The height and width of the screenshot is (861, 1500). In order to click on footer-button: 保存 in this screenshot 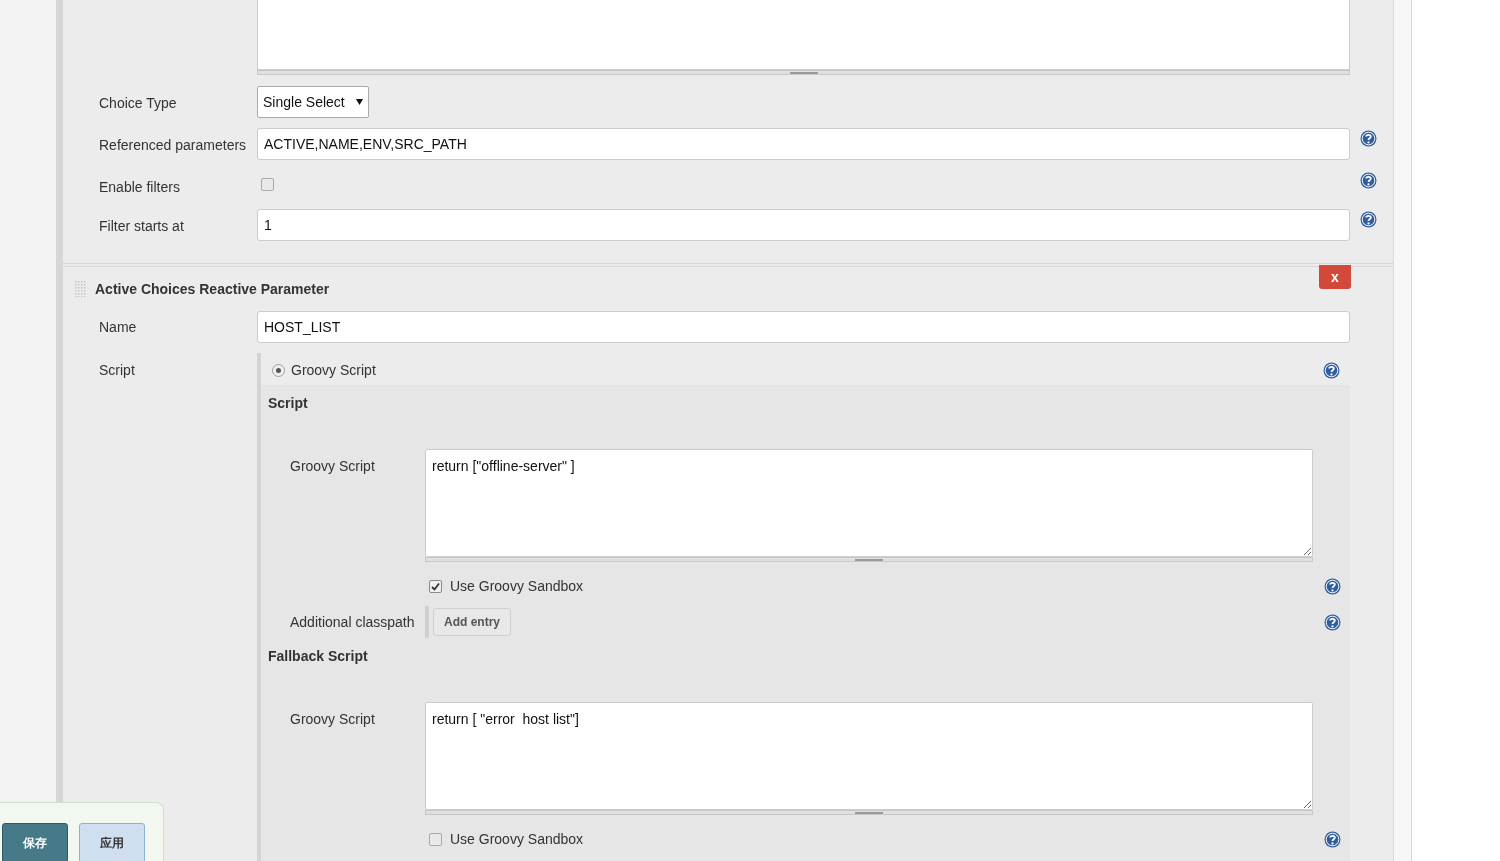, I will do `click(35, 842)`.